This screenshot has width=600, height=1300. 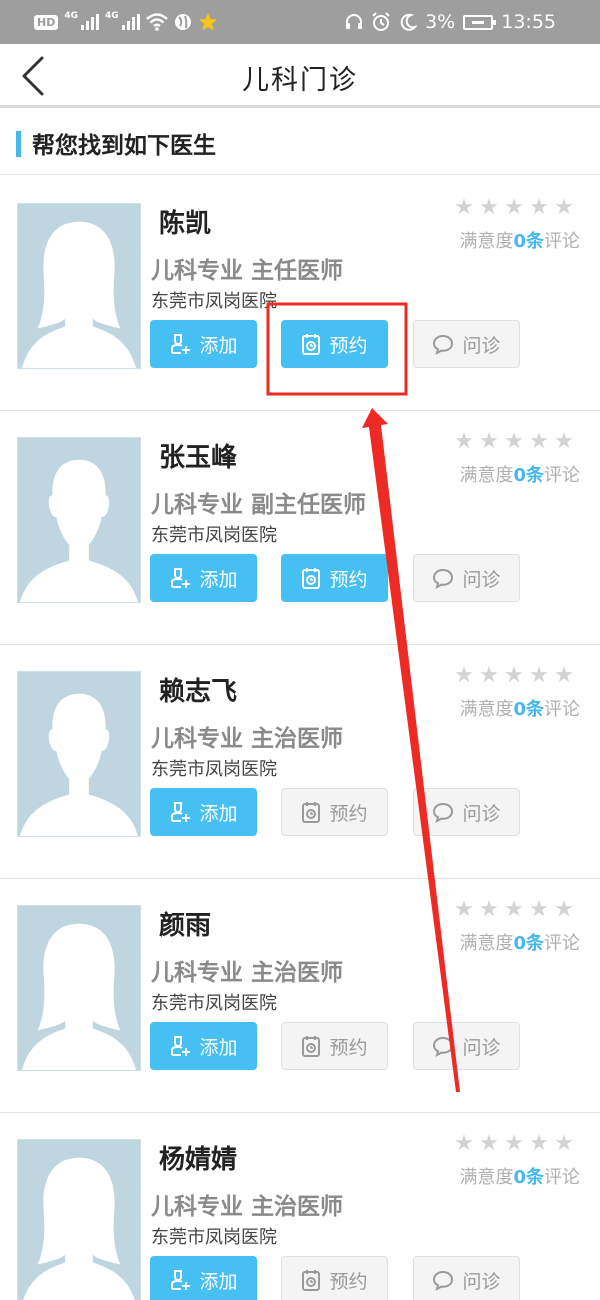 I want to click on headset-icon, so click(x=354, y=21).